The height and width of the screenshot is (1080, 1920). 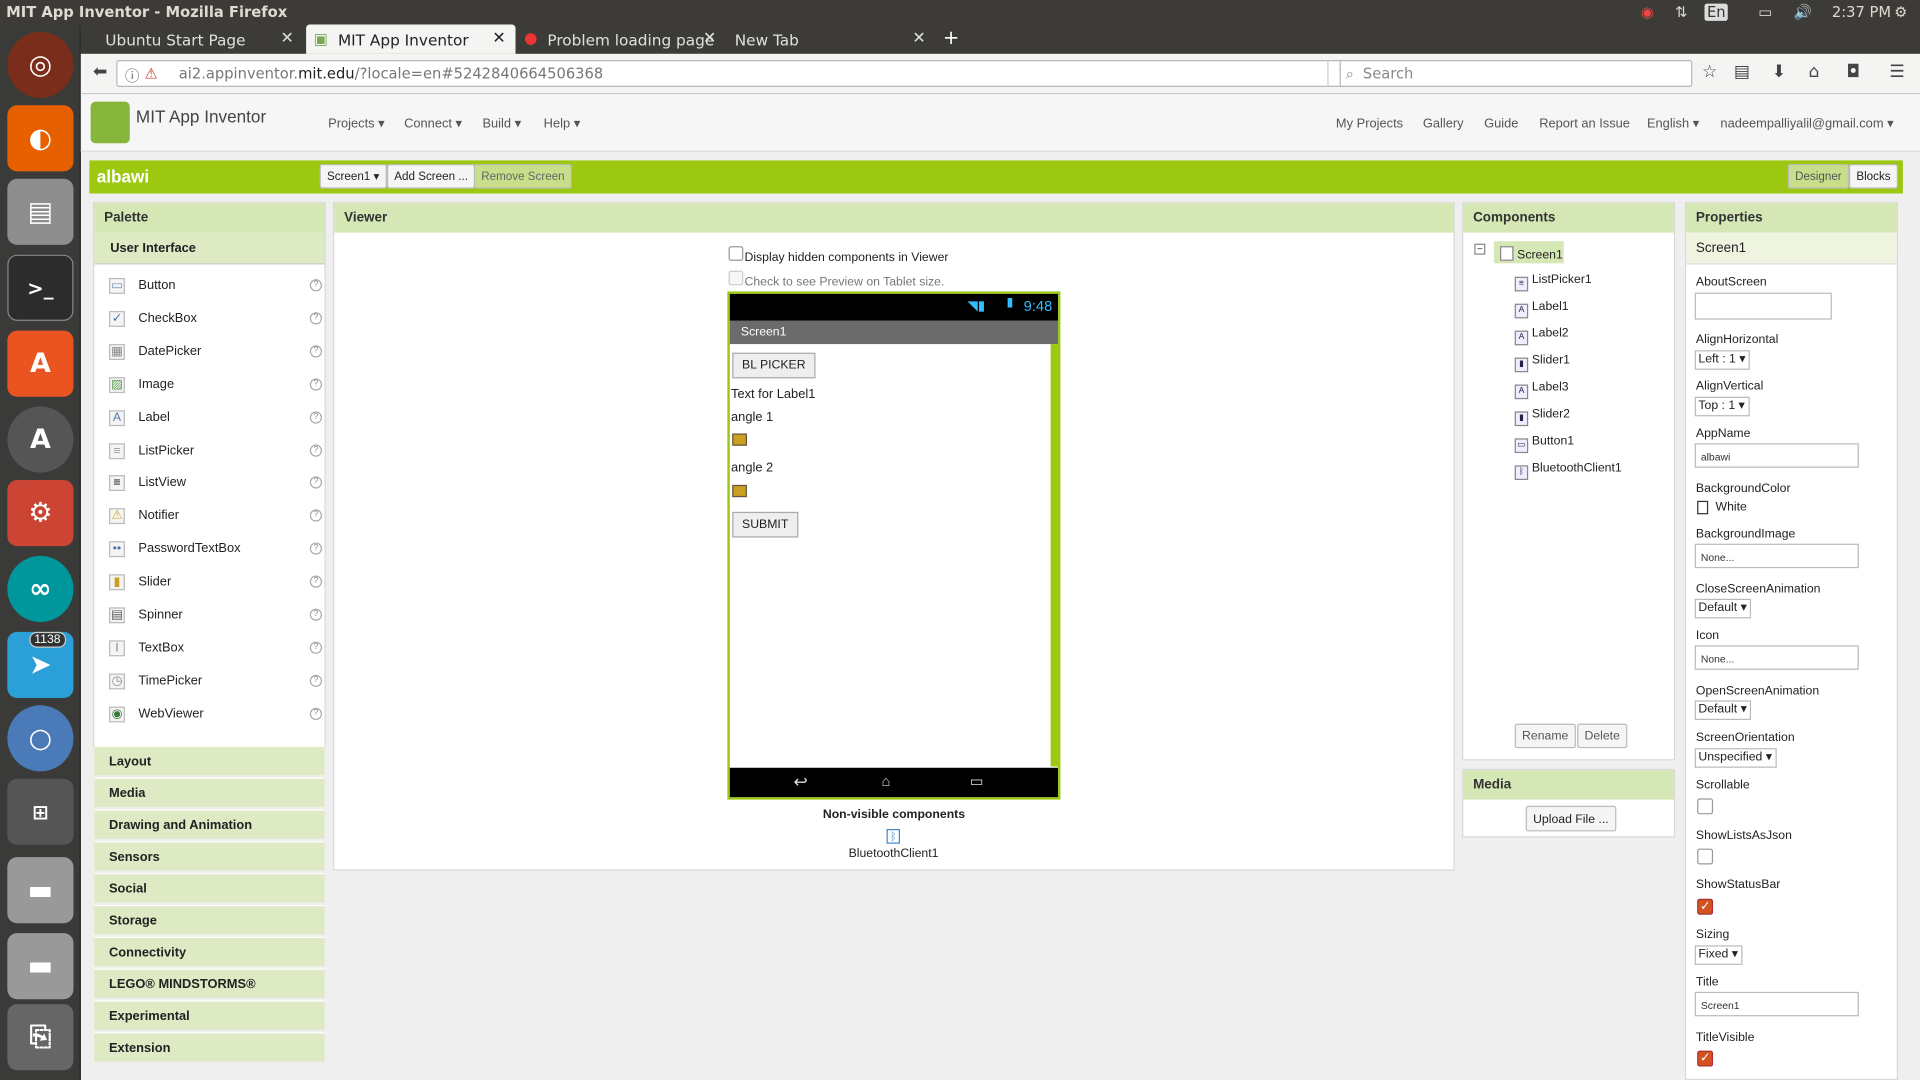 What do you see at coordinates (1584, 123) in the screenshot?
I see `link-report-issue: Report an Issue` at bounding box center [1584, 123].